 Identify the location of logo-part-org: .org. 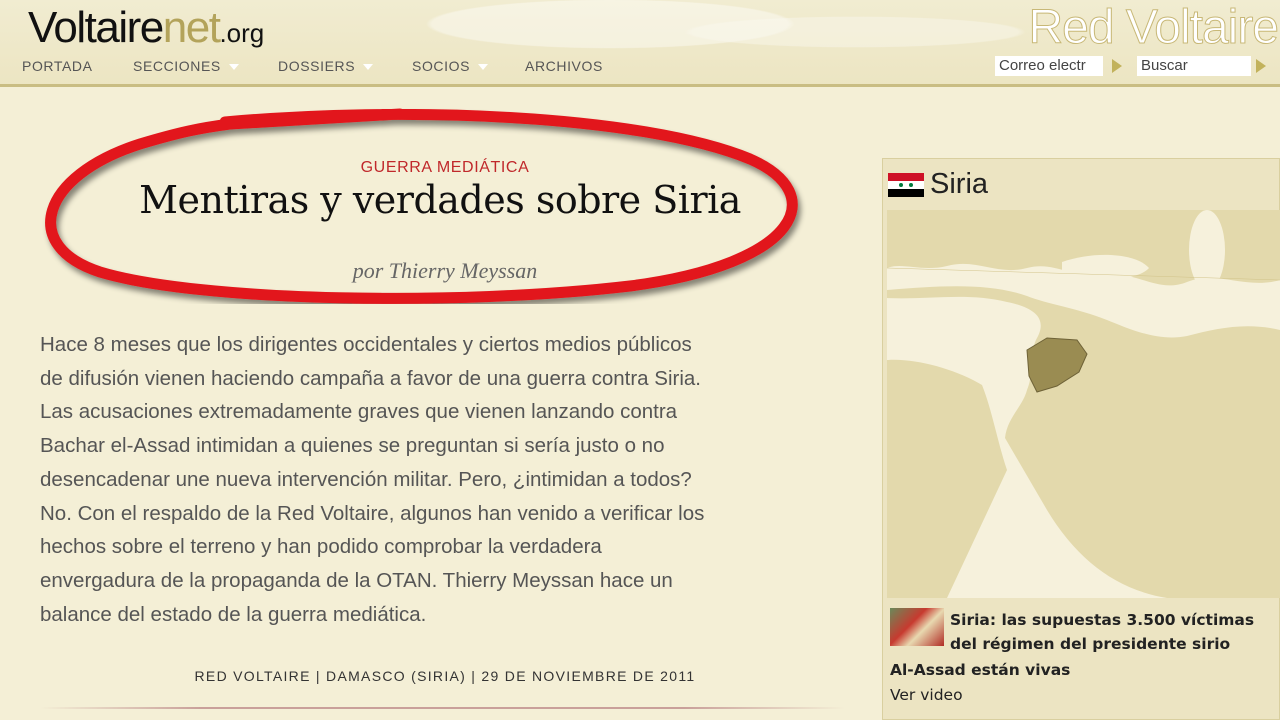
(242, 33).